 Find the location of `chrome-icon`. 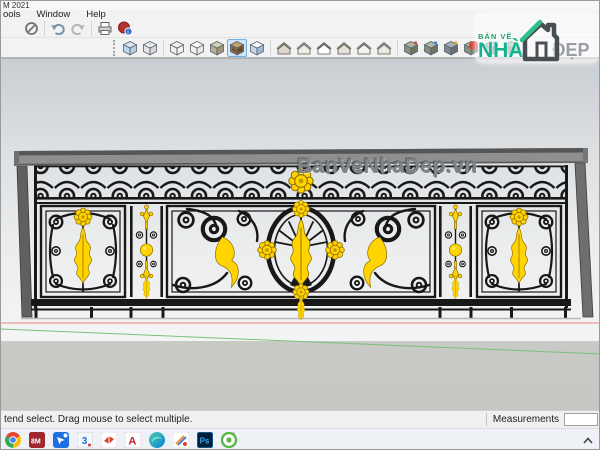

chrome-icon is located at coordinates (13, 439).